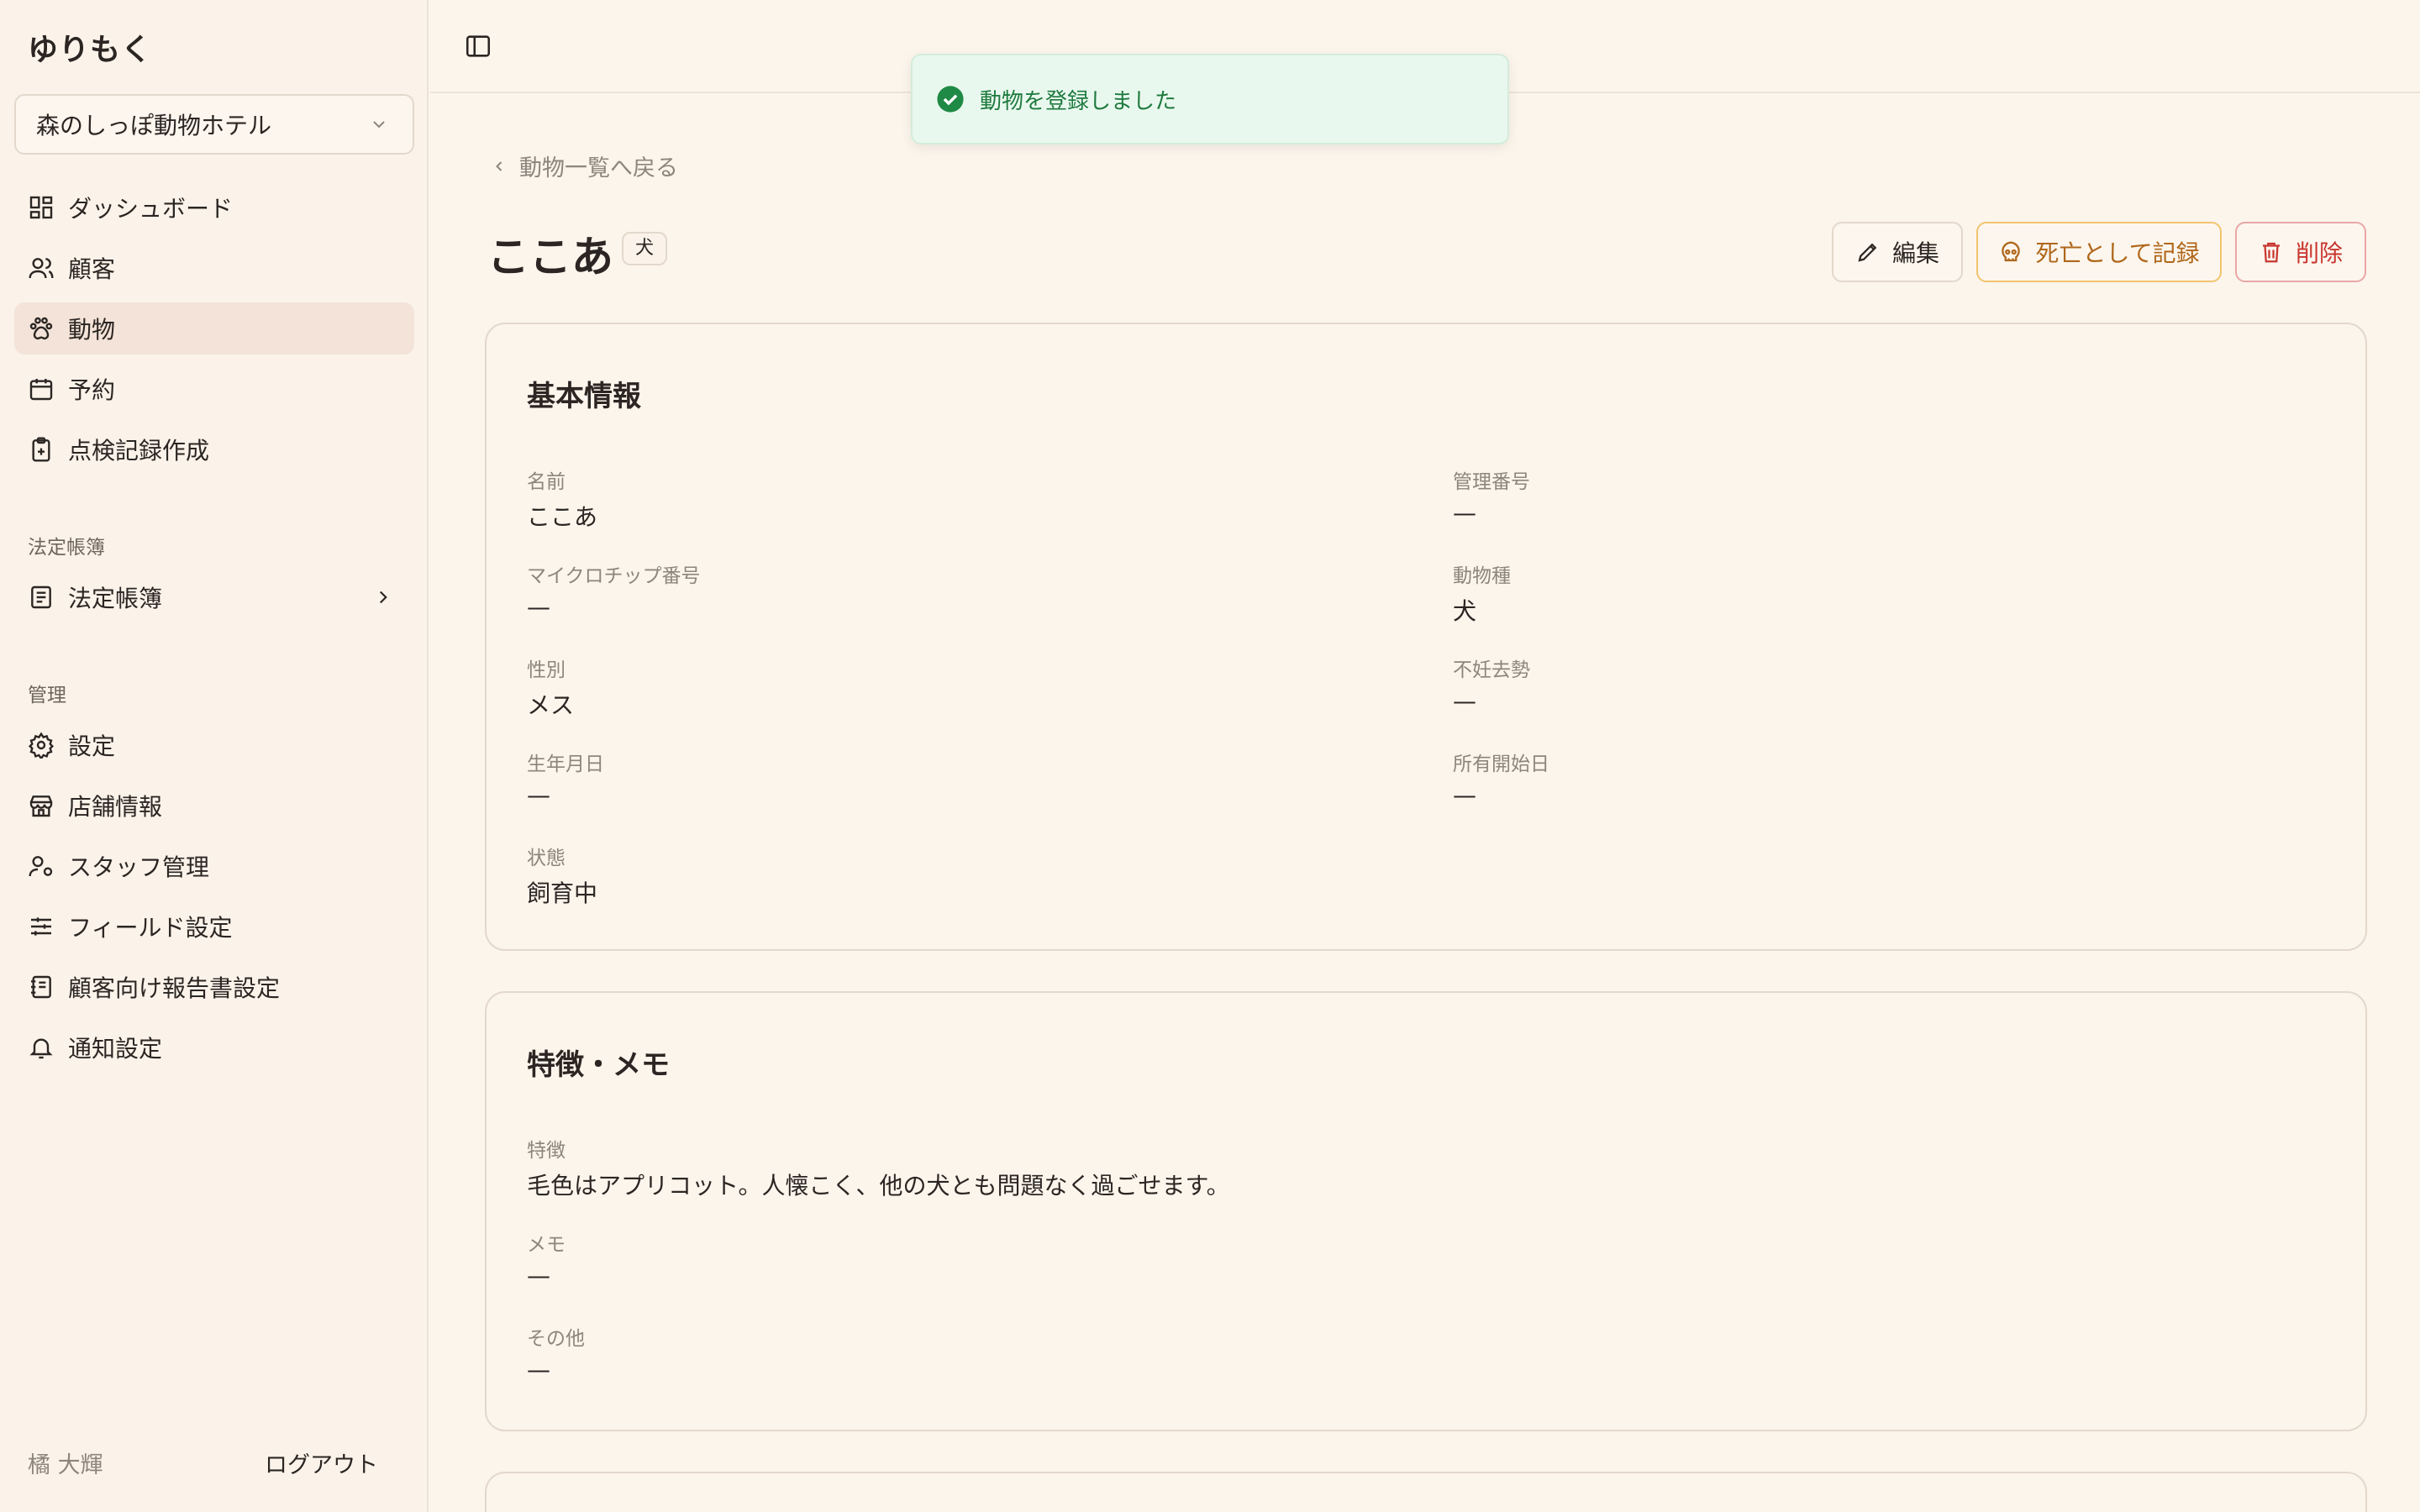 The height and width of the screenshot is (1512, 2420). Describe the element at coordinates (92, 390) in the screenshot. I see `sidebar-item-label: 予約` at that location.